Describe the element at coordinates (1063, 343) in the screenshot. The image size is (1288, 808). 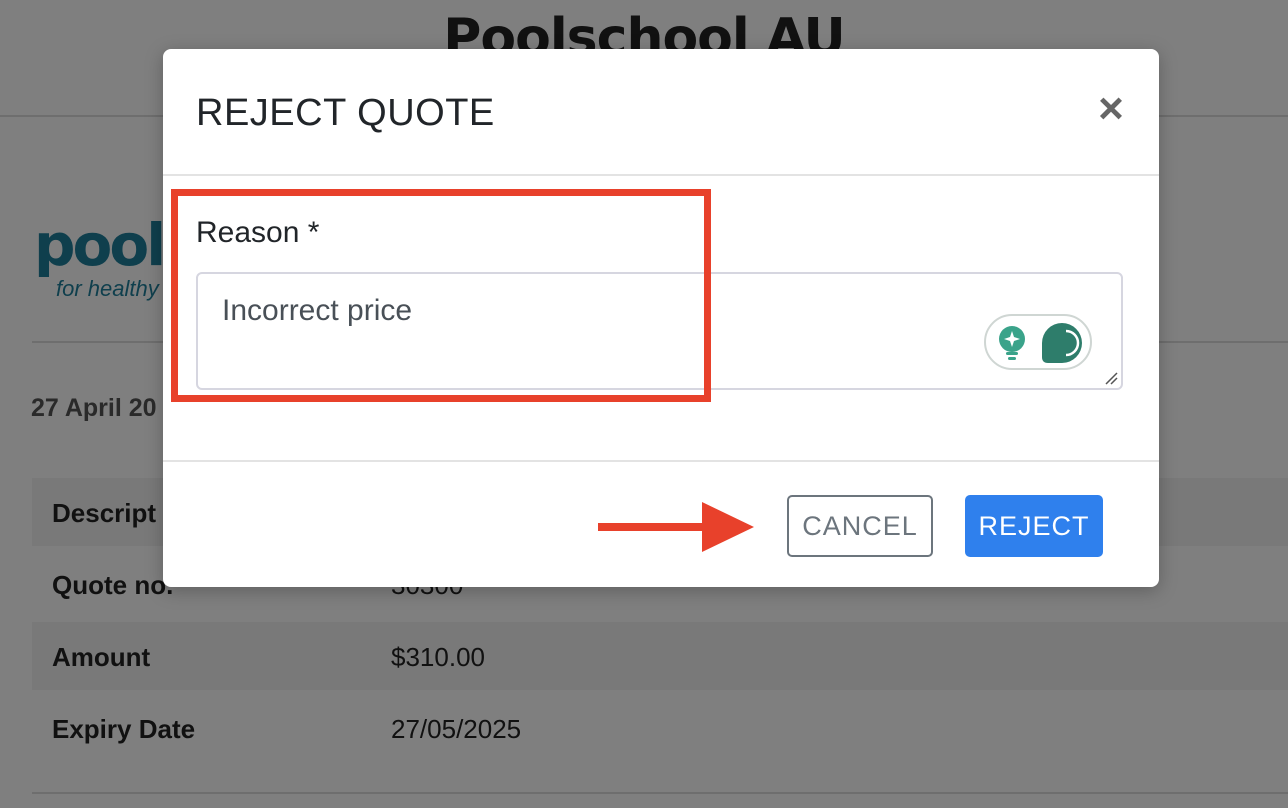
I see `assistant-icon` at that location.